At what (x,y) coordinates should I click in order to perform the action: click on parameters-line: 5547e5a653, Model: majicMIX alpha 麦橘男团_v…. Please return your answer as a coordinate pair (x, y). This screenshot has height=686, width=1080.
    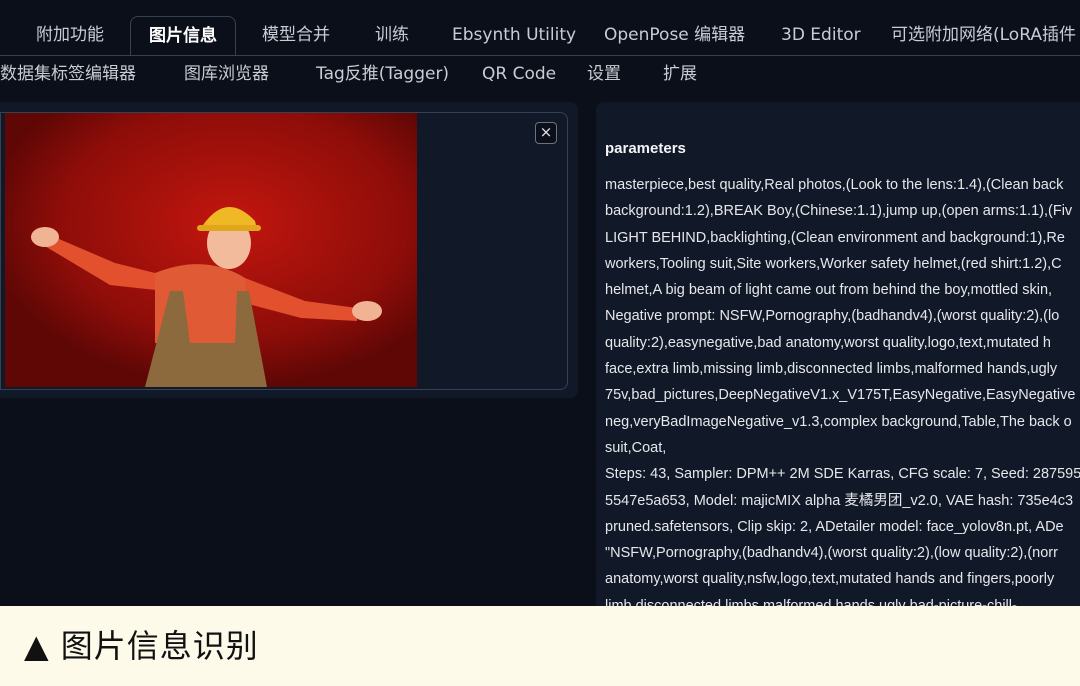
    Looking at the image, I should click on (839, 500).